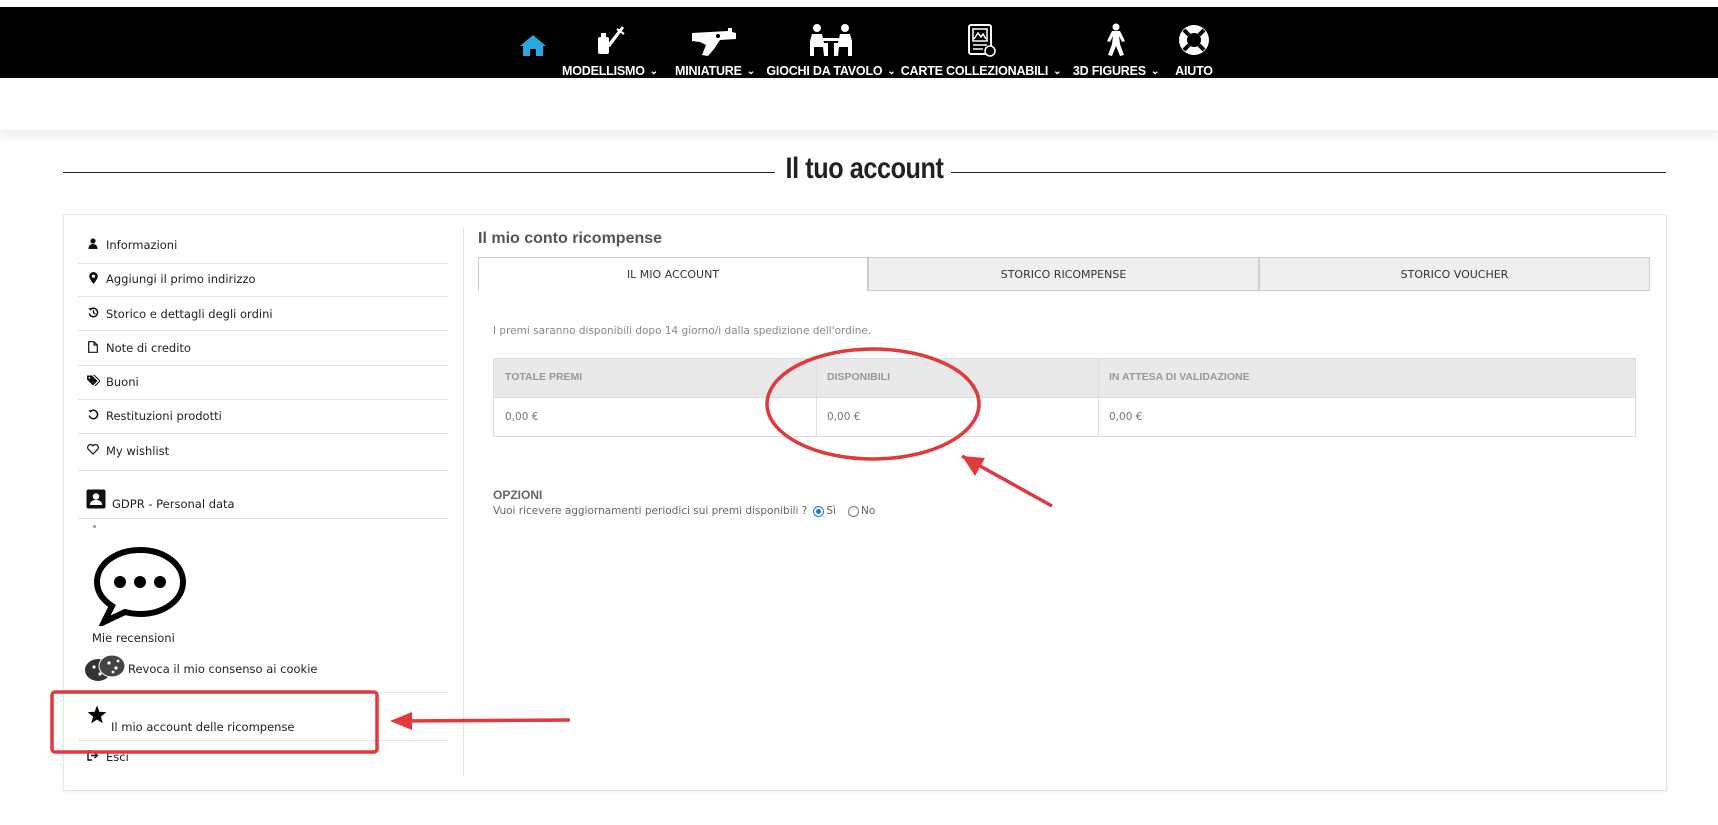 This screenshot has width=1718, height=825. What do you see at coordinates (263, 245) in the screenshot?
I see `sidebar-item-informazioni: Informazioni` at bounding box center [263, 245].